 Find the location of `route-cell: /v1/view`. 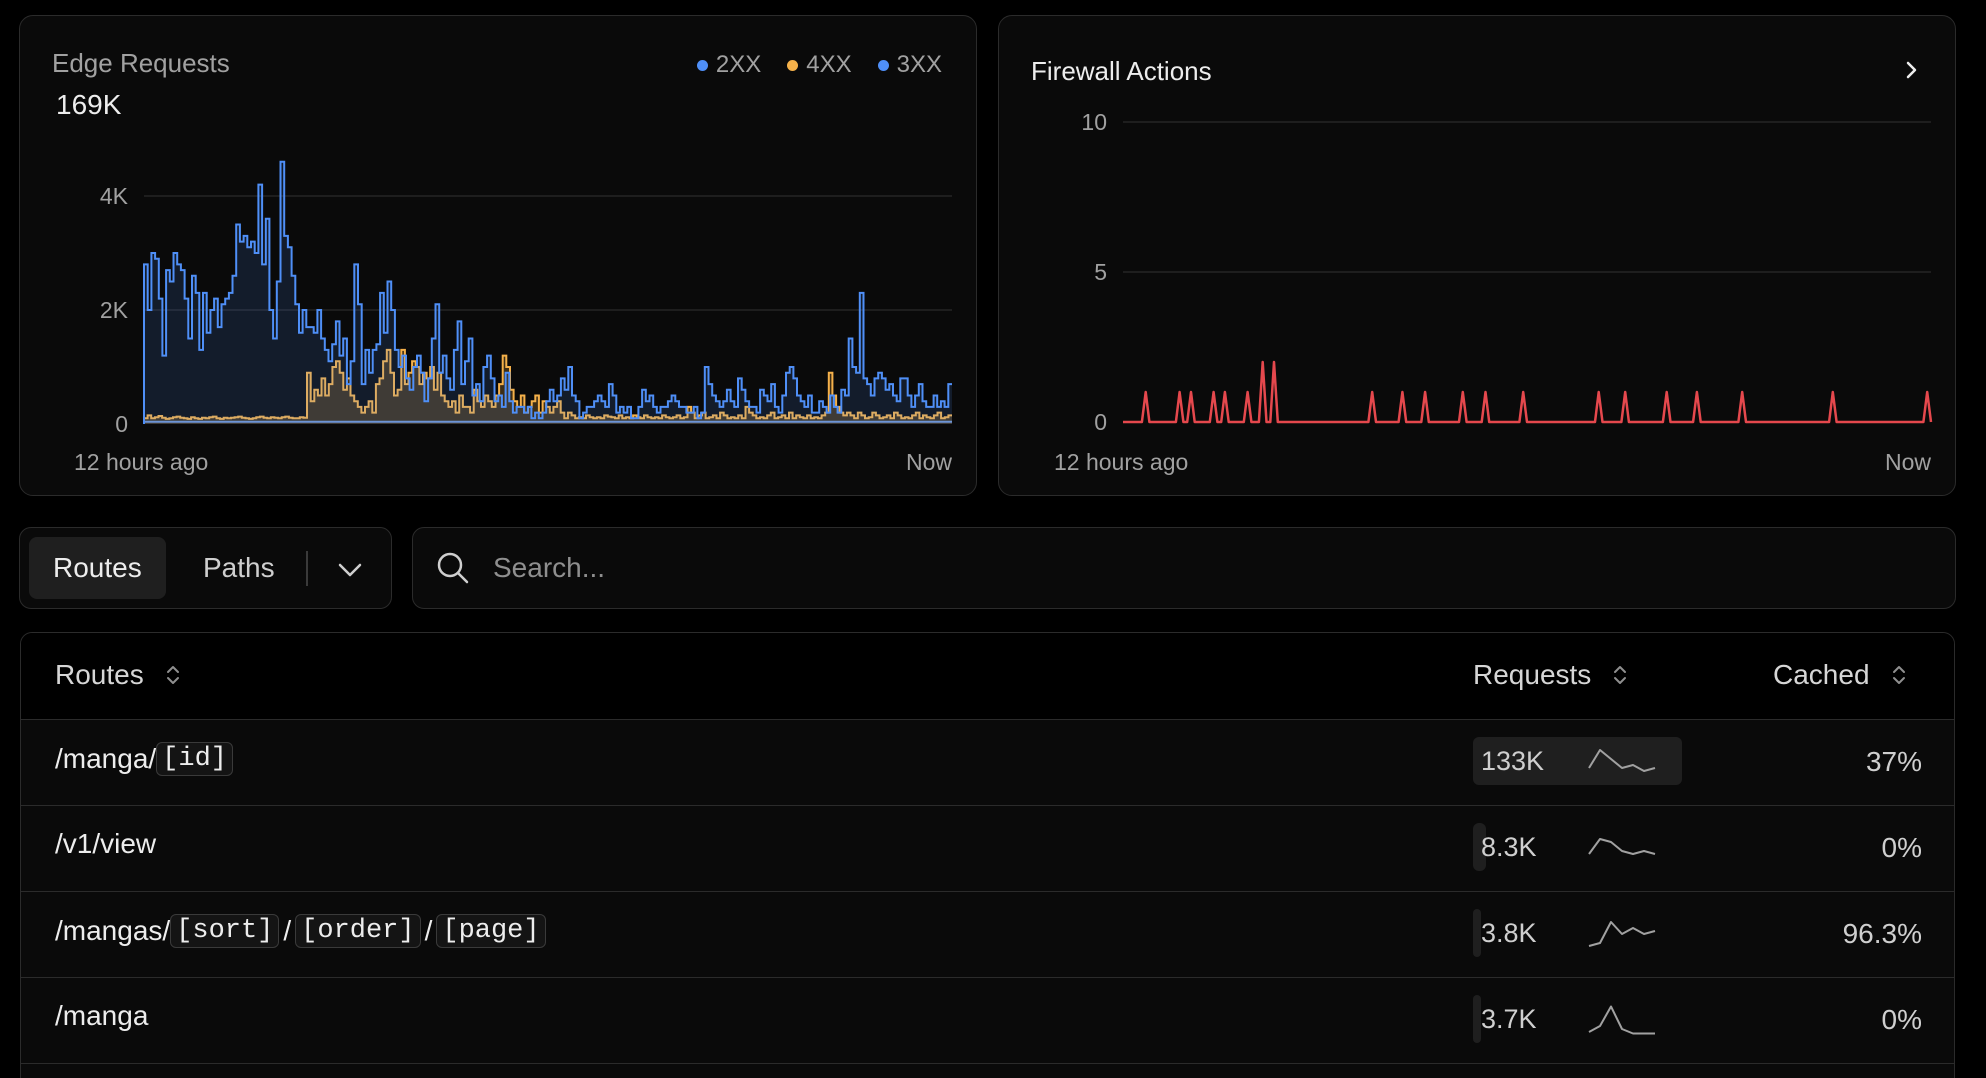

route-cell: /v1/view is located at coordinates (105, 844).